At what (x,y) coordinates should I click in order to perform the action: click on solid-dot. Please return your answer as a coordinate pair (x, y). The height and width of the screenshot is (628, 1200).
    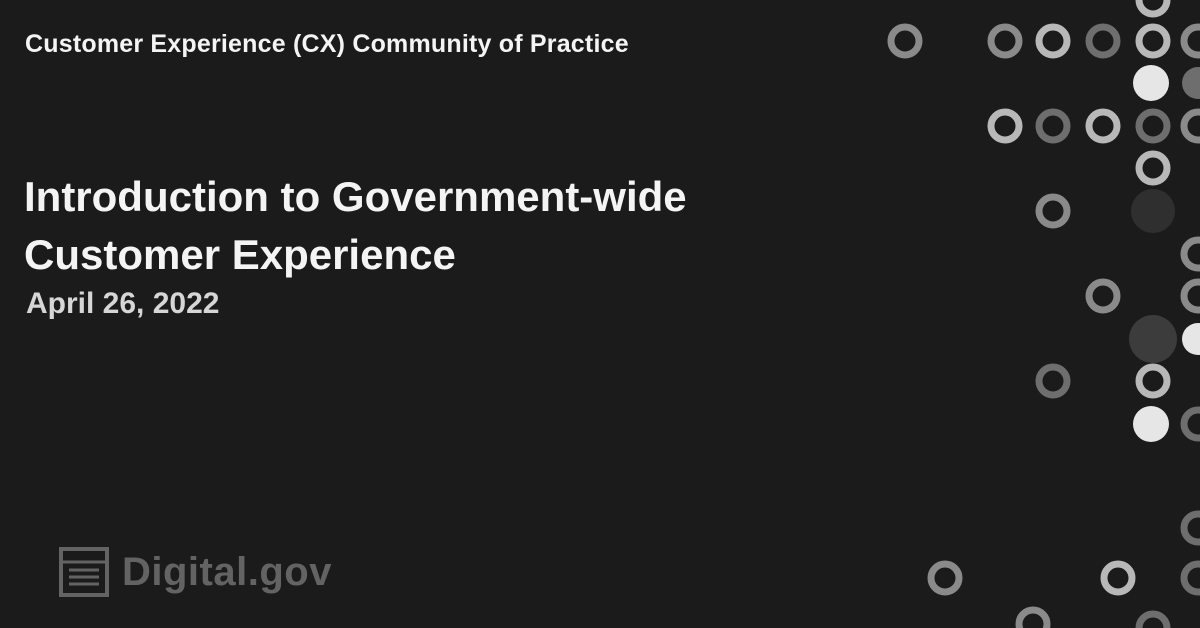
    Looking at the image, I should click on (1164, 253).